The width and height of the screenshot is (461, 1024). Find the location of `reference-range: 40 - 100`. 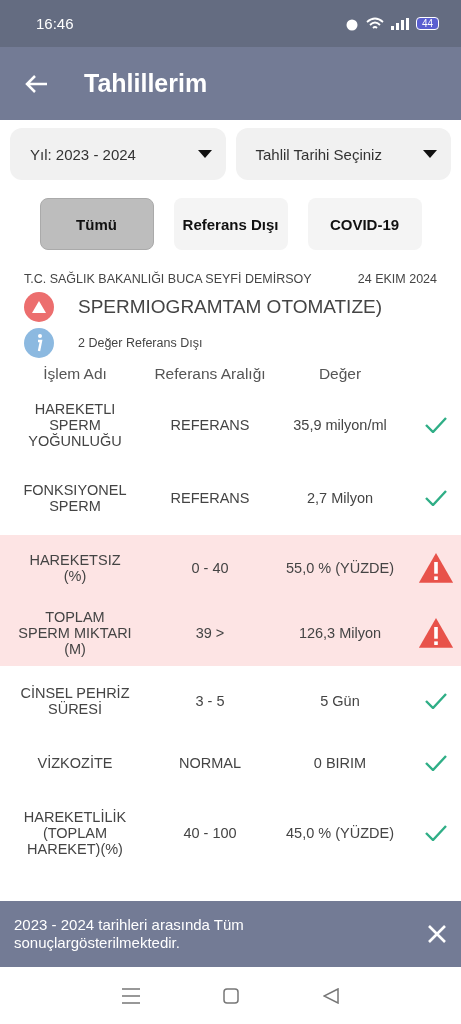

reference-range: 40 - 100 is located at coordinates (210, 832).